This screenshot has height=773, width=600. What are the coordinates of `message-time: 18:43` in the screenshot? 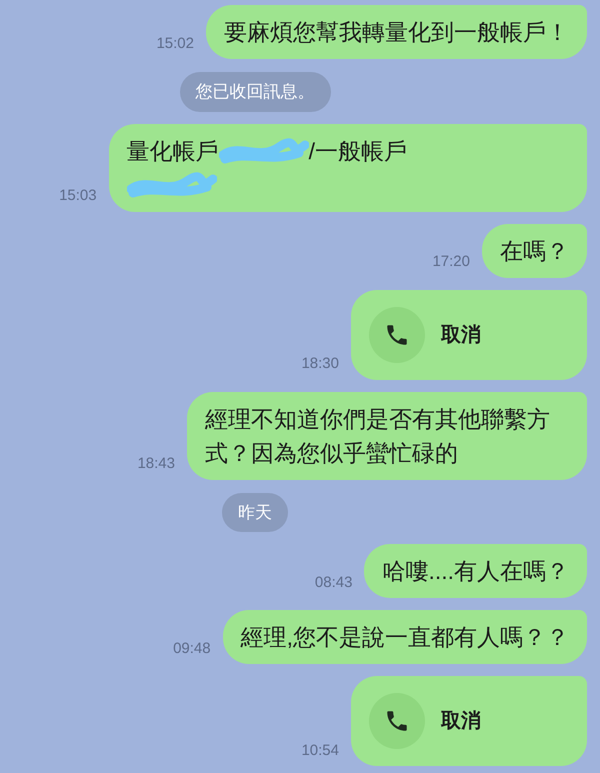 It's located at (156, 464).